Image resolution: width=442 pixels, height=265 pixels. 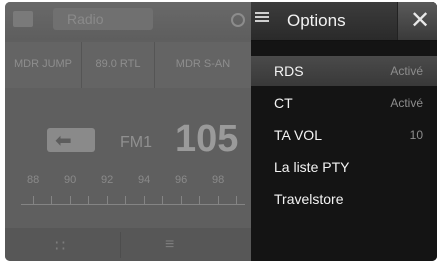 What do you see at coordinates (63, 141) in the screenshot?
I see `back-arrow-icon: ⬅` at bounding box center [63, 141].